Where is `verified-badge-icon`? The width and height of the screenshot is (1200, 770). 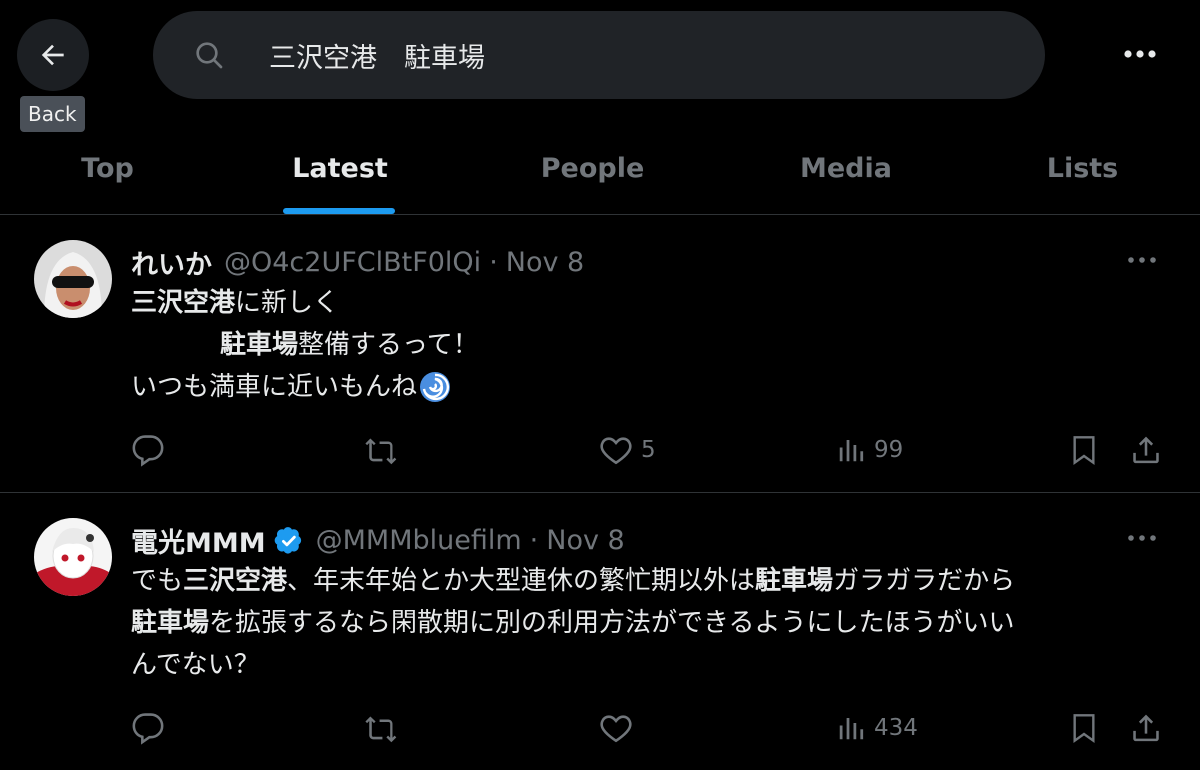 verified-badge-icon is located at coordinates (289, 541).